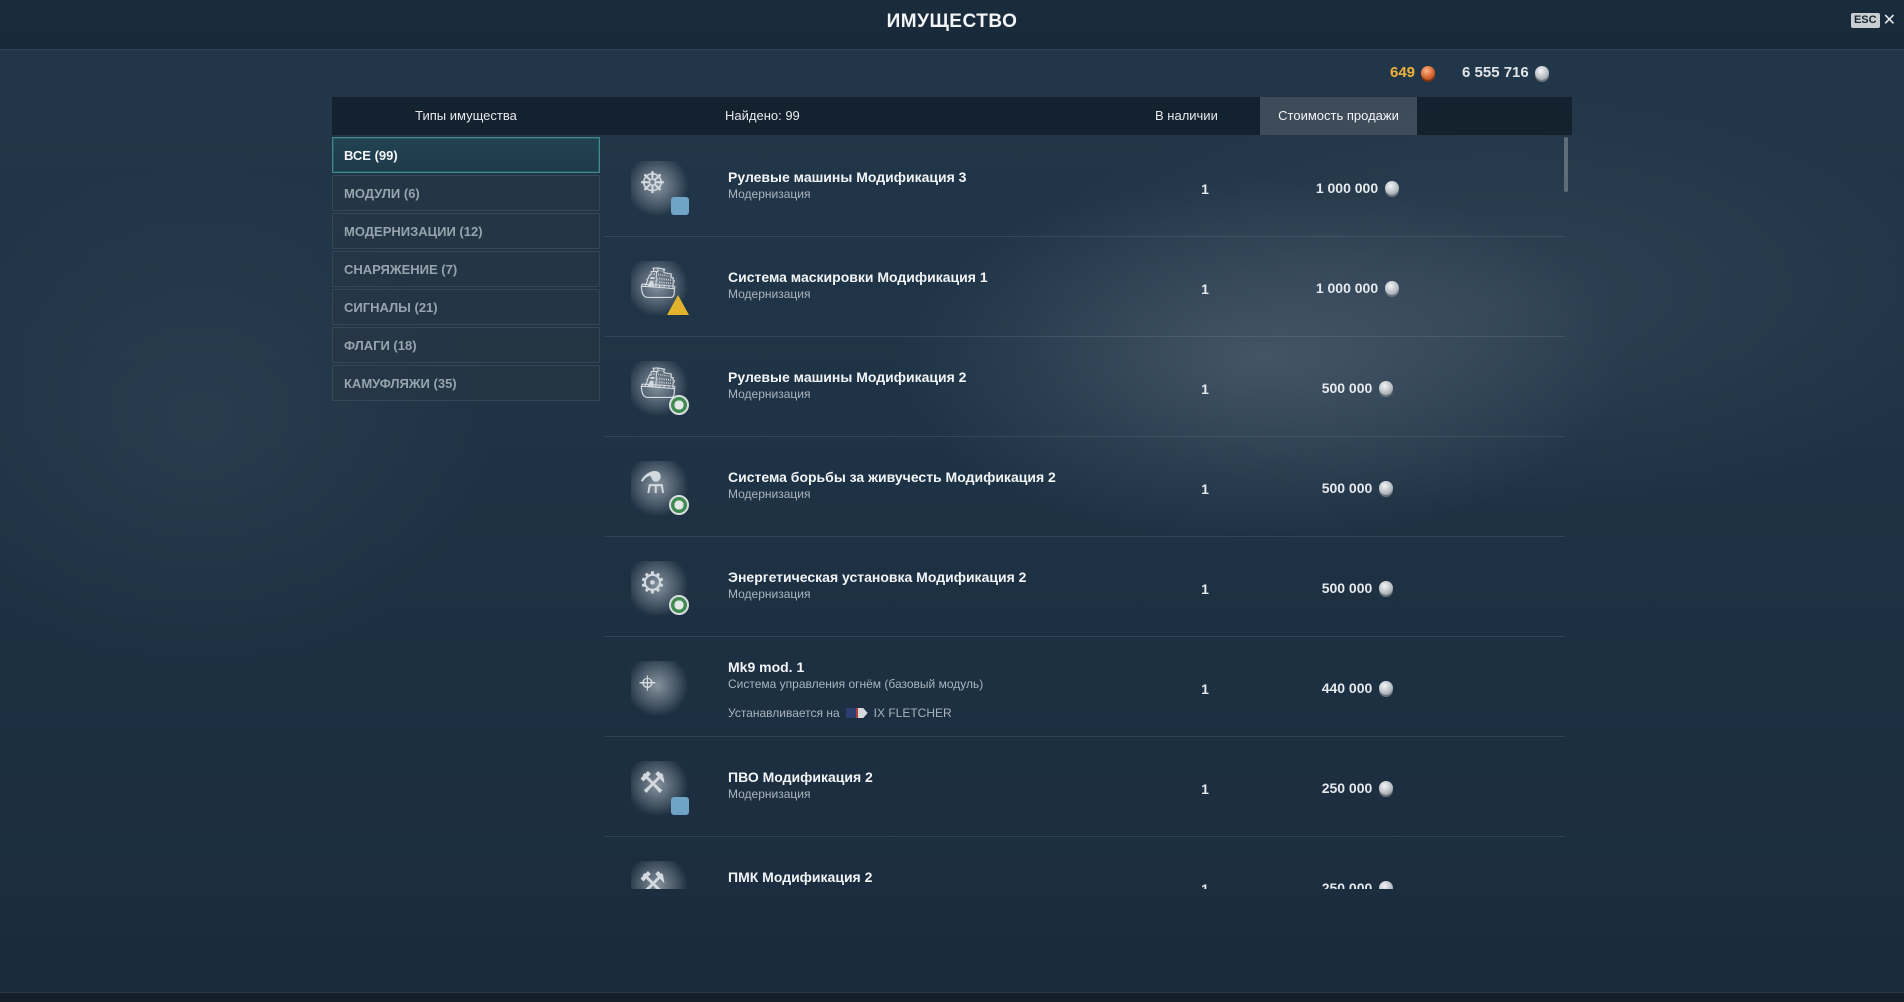 The image size is (1904, 1002). I want to click on category-item: СИГНАЛЫ (21), so click(466, 307).